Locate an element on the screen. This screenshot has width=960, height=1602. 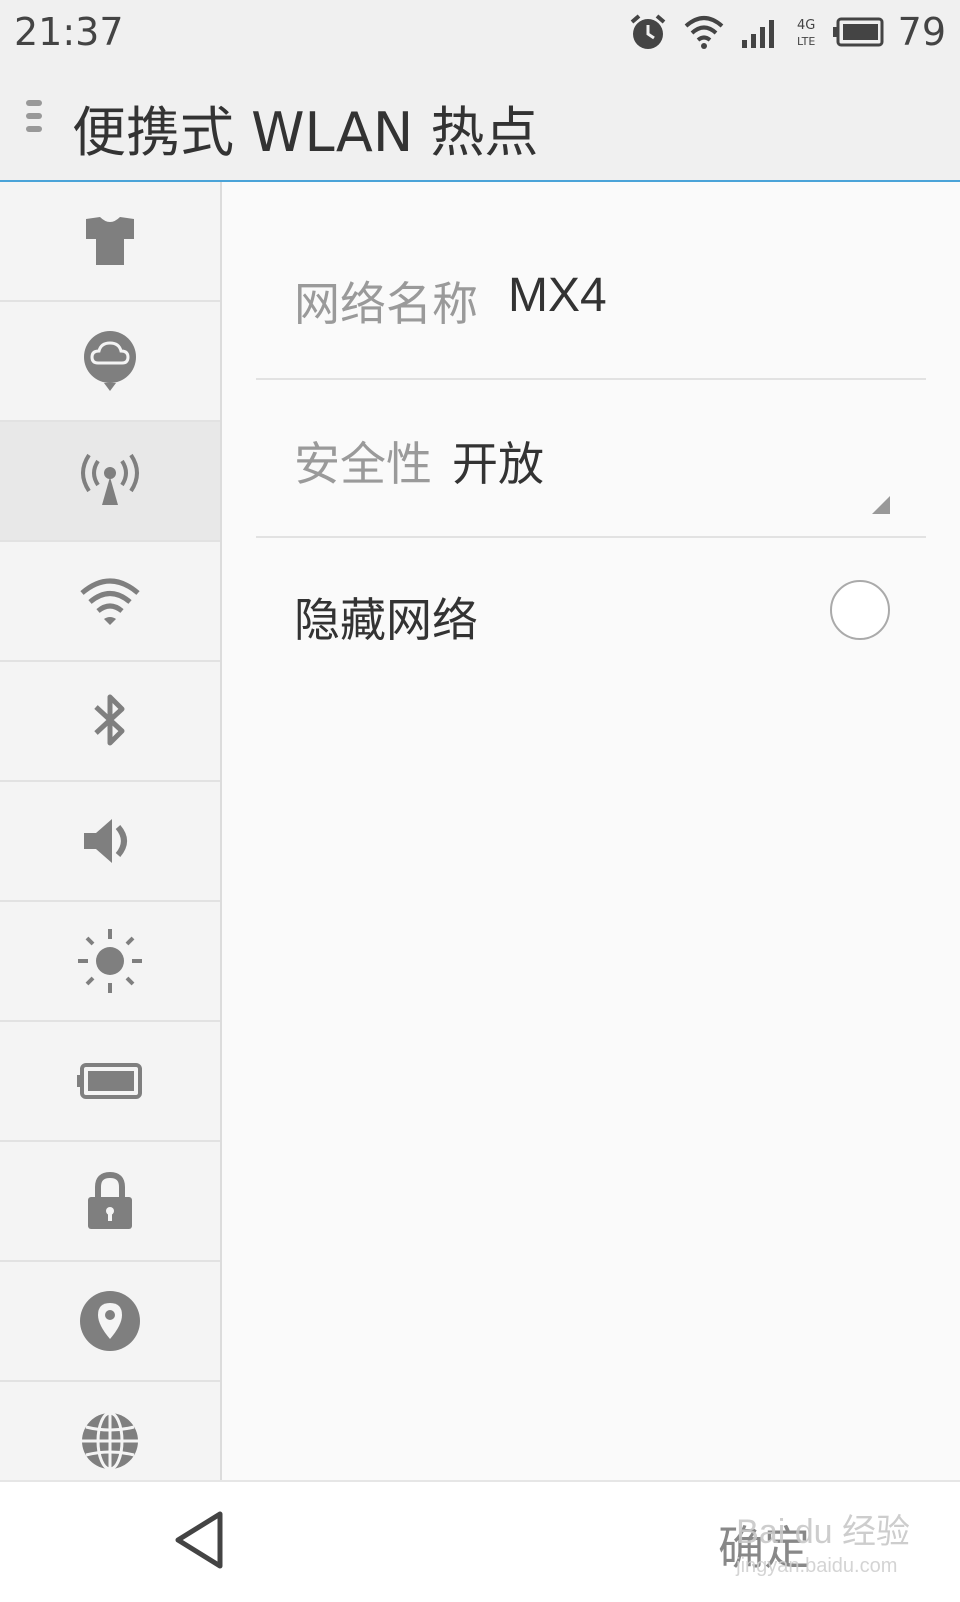
sidebar-item-sound is located at coordinates (110, 842).